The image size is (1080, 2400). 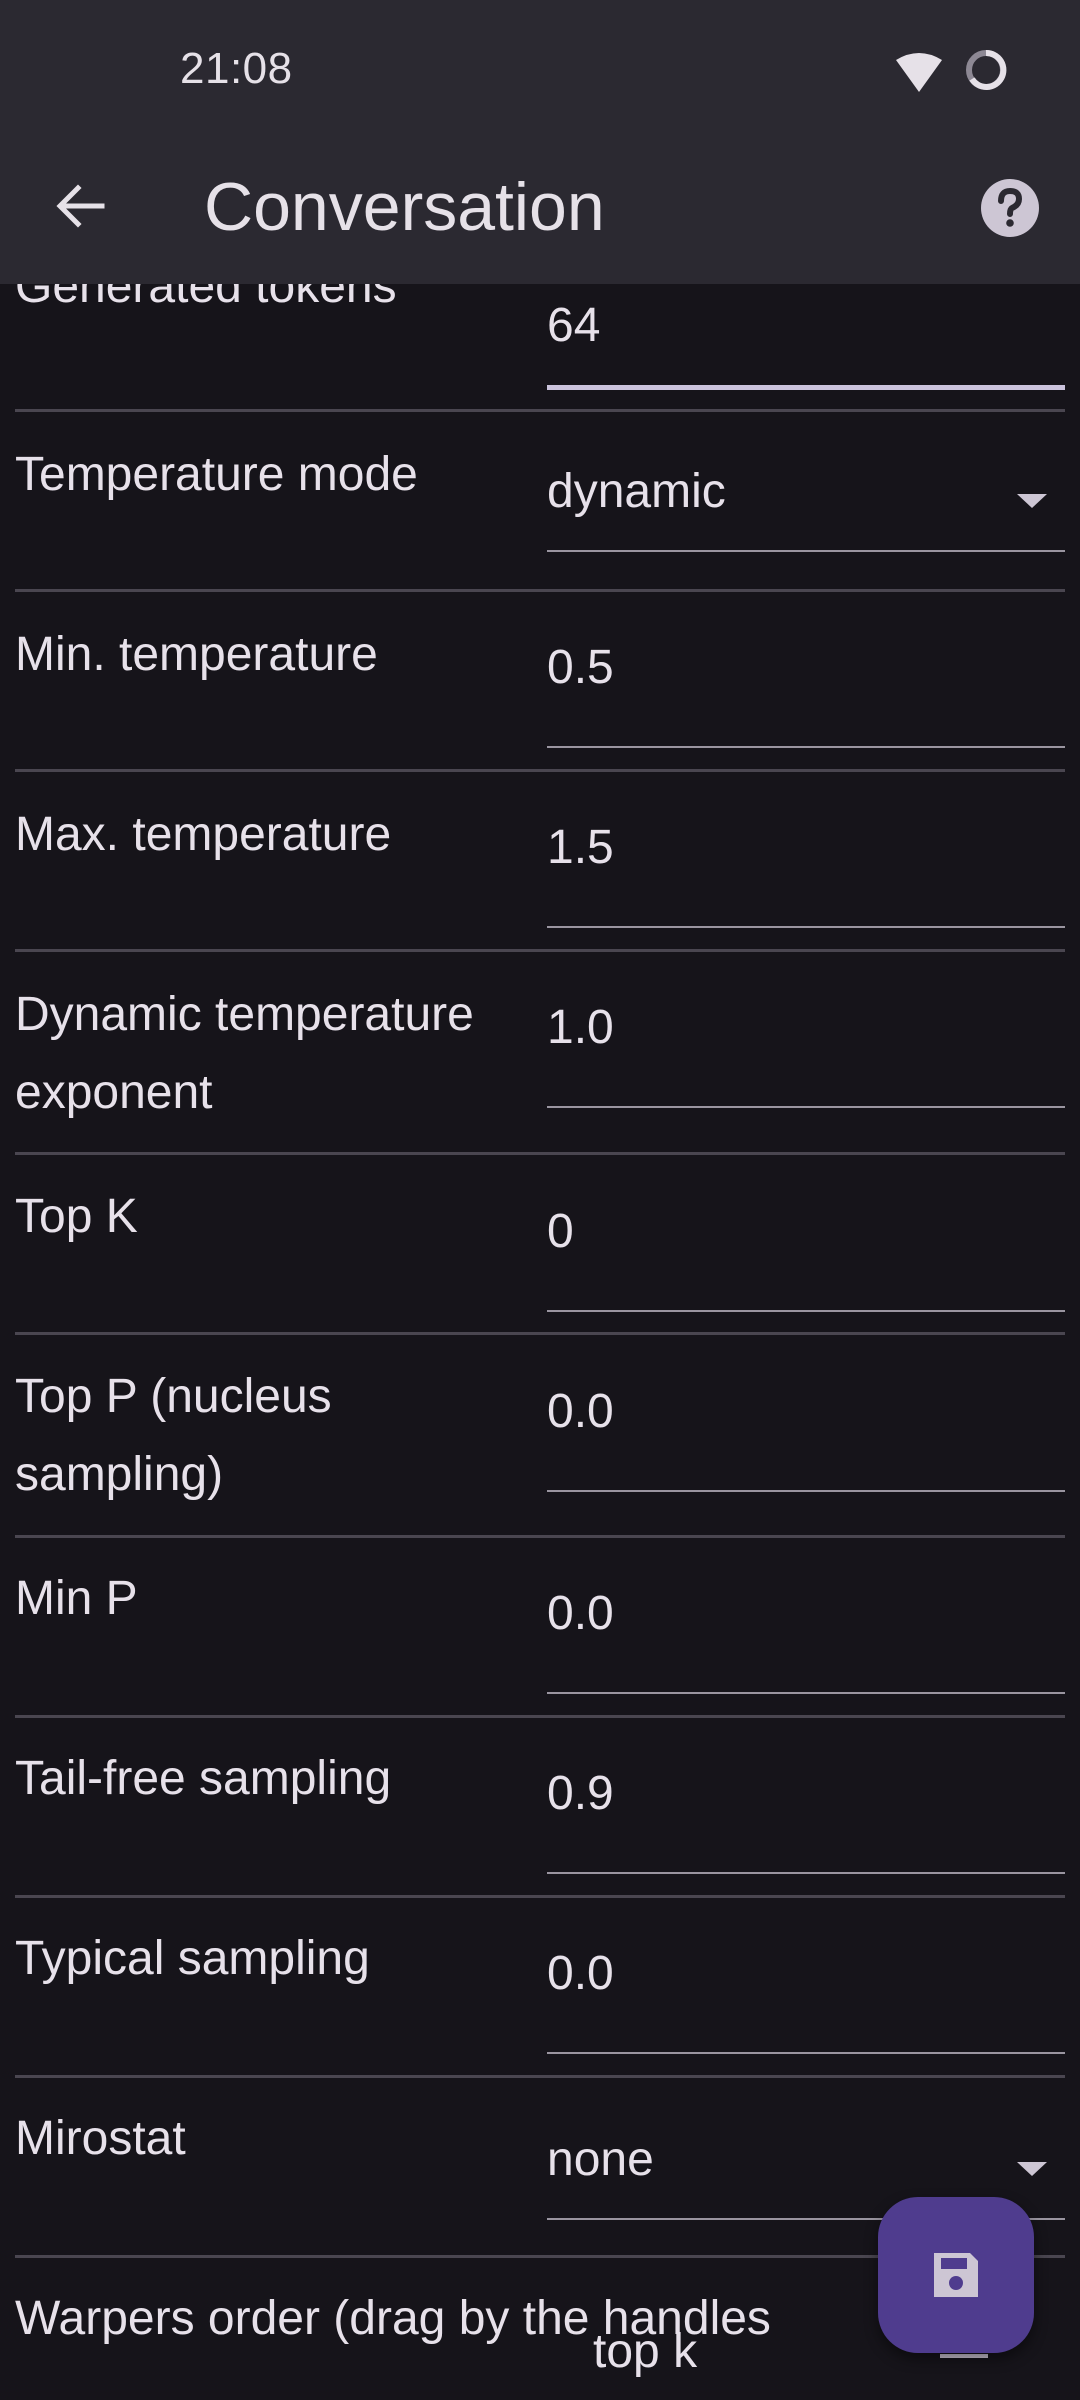 I want to click on setting-label: Warpers order (drag by the handles, so click(x=393, y=2318).